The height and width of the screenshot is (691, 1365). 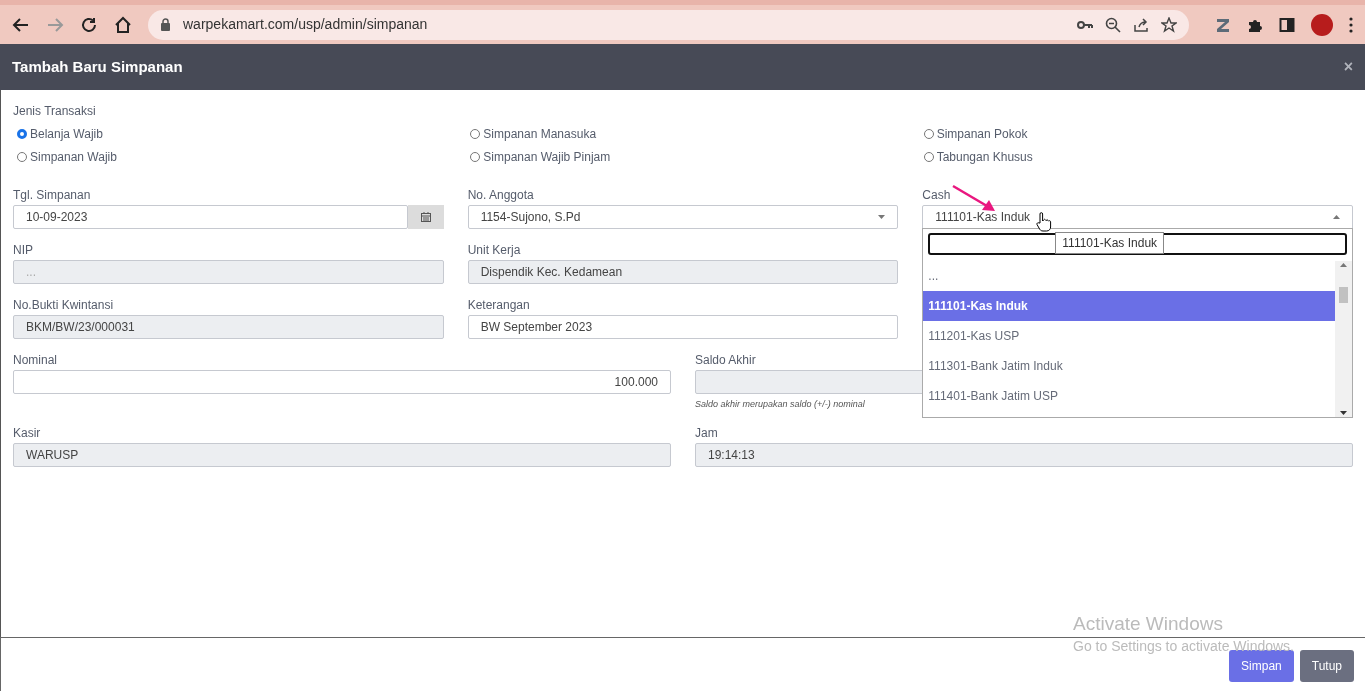 I want to click on sidebar-icon, so click(x=1287, y=24).